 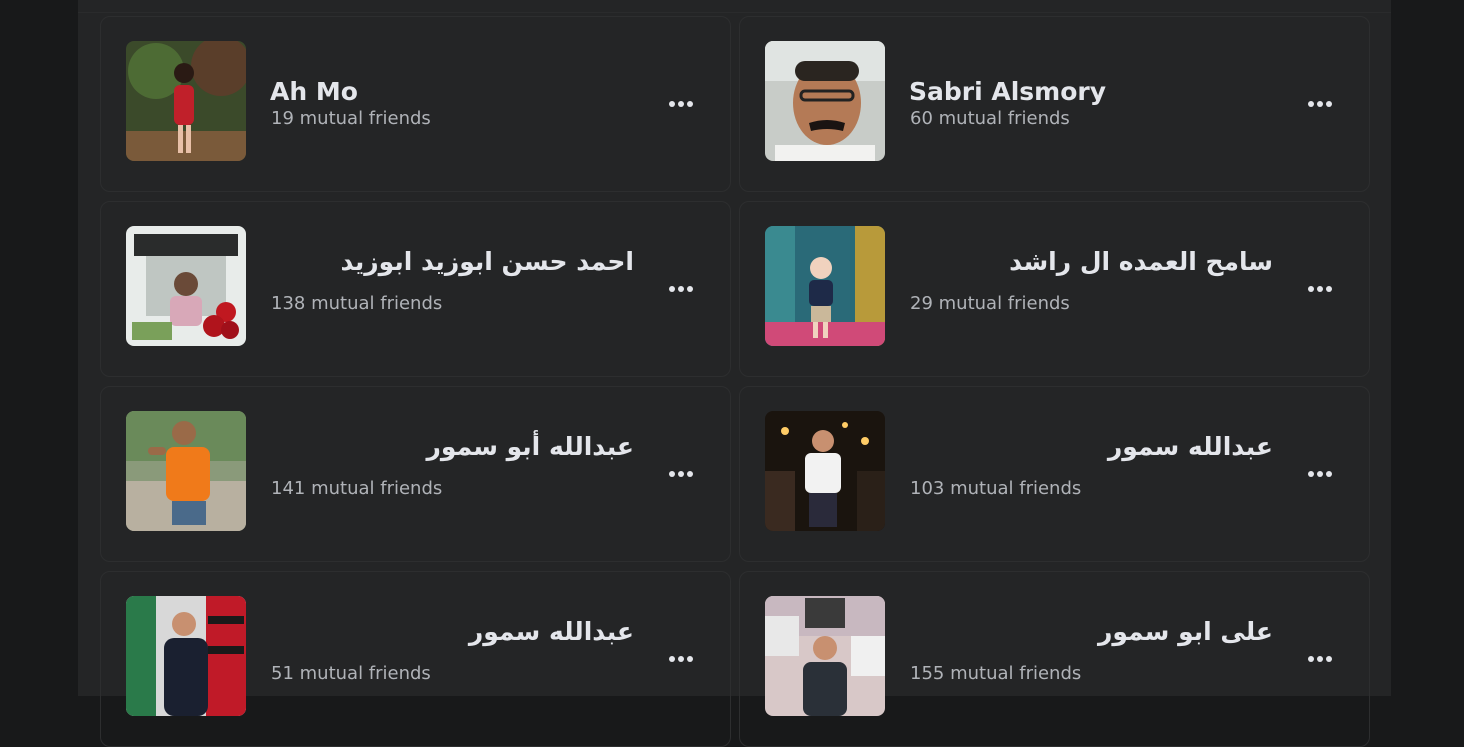 I want to click on friend-name: احمد حسن ابوزيد ابوزيد, so click(x=452, y=262).